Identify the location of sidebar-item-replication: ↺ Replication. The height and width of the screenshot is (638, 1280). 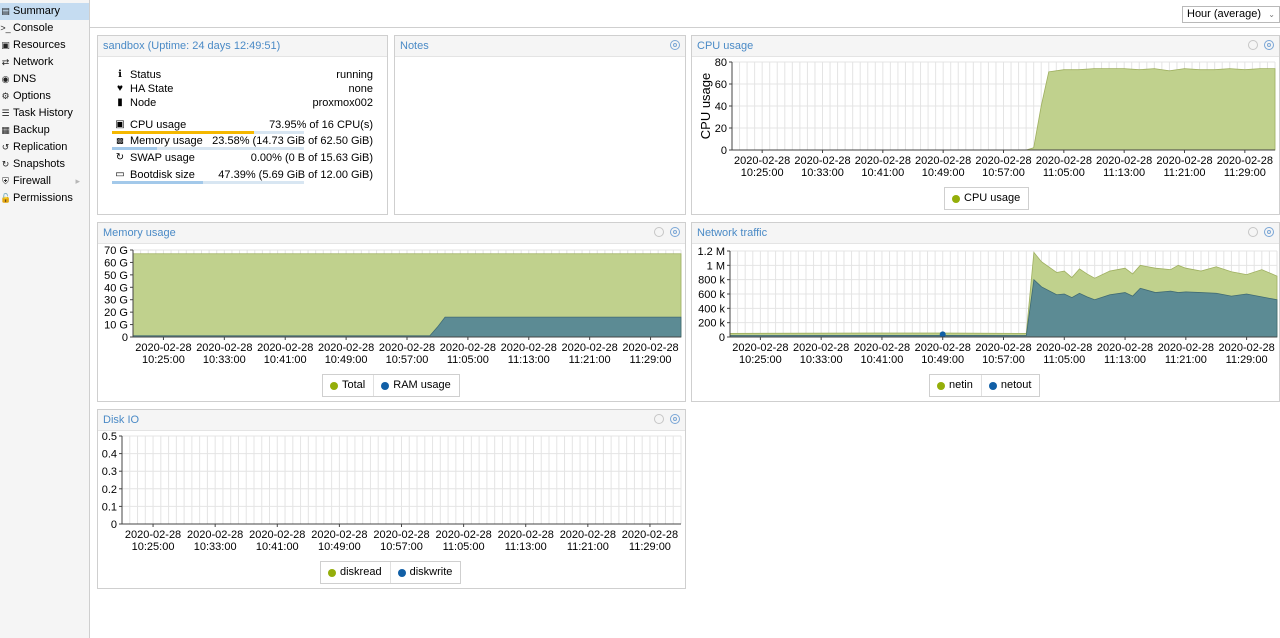
(44, 147).